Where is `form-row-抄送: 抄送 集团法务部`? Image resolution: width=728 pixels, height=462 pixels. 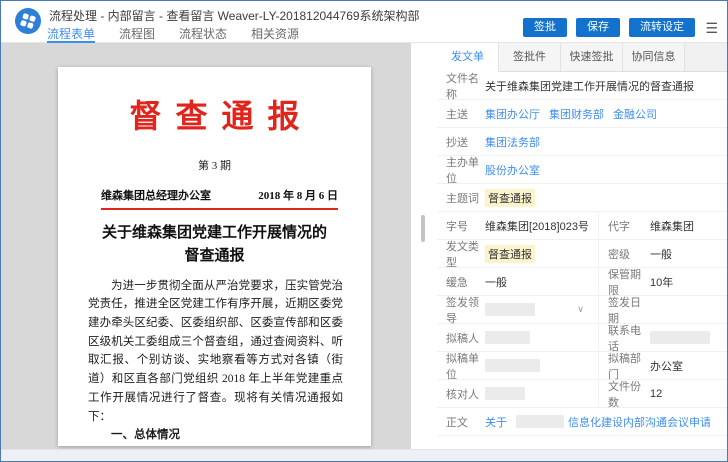
form-row-抄送: 抄送 集团法务部 is located at coordinates (582, 142).